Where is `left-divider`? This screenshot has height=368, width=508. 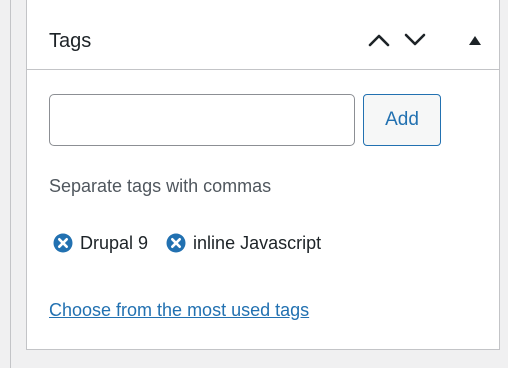
left-divider is located at coordinates (10, 184).